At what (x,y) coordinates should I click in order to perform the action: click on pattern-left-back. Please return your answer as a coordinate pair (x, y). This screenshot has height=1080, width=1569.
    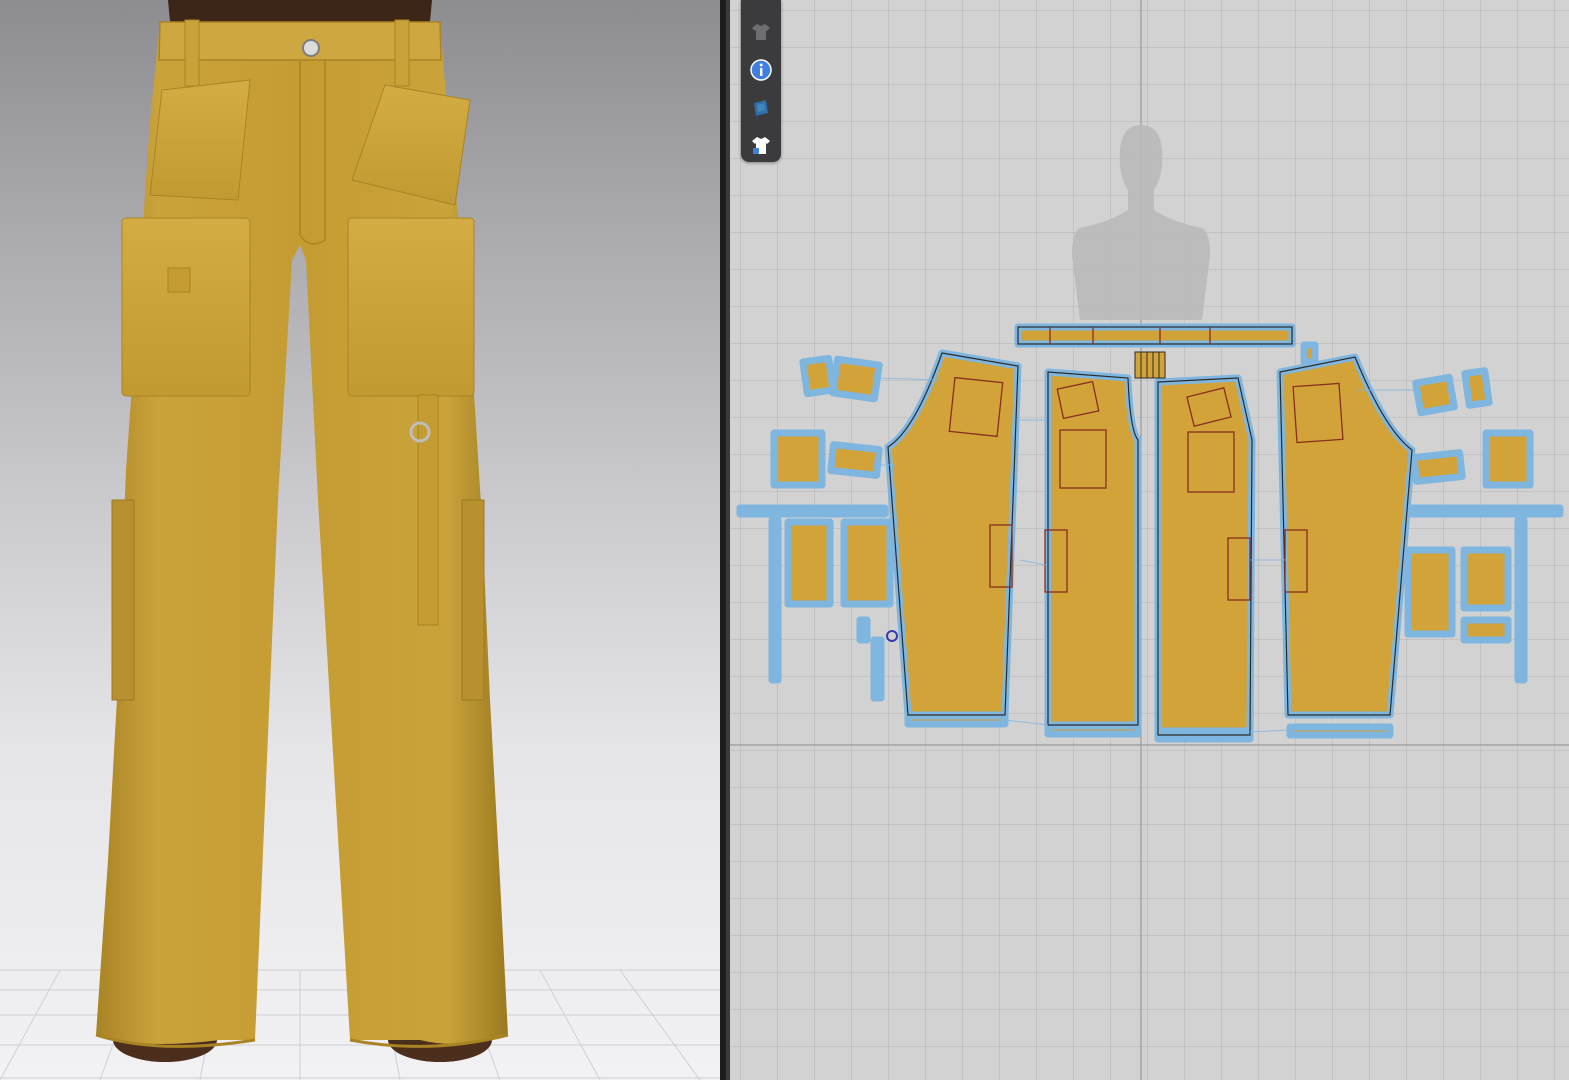
    Looking at the image, I should click on (953, 534).